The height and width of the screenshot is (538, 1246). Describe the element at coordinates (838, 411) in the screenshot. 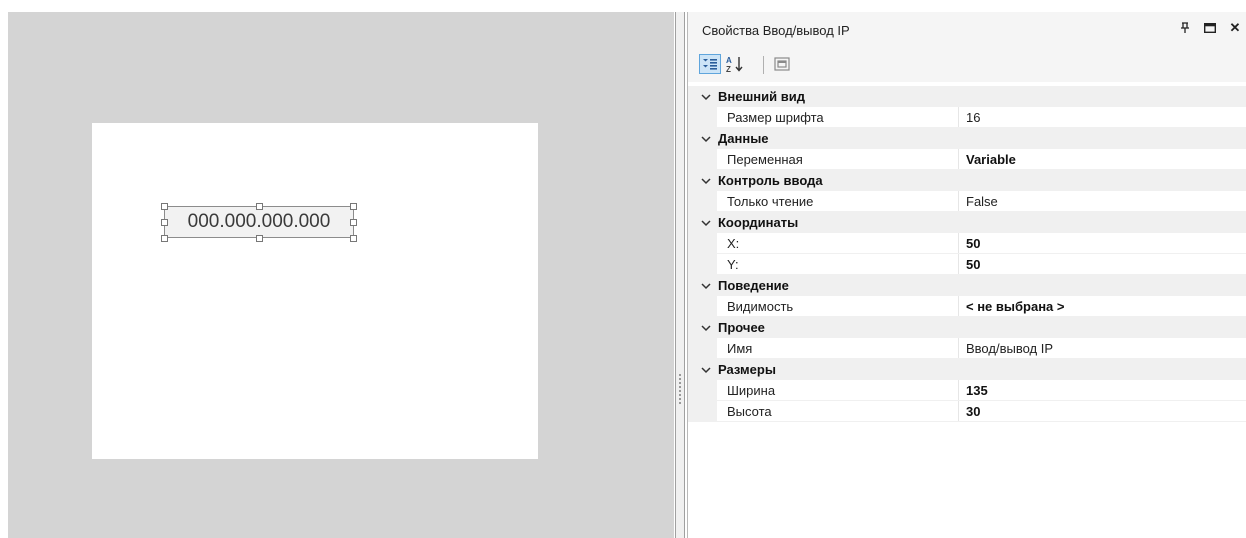

I see `property-name-cell: Высота` at that location.